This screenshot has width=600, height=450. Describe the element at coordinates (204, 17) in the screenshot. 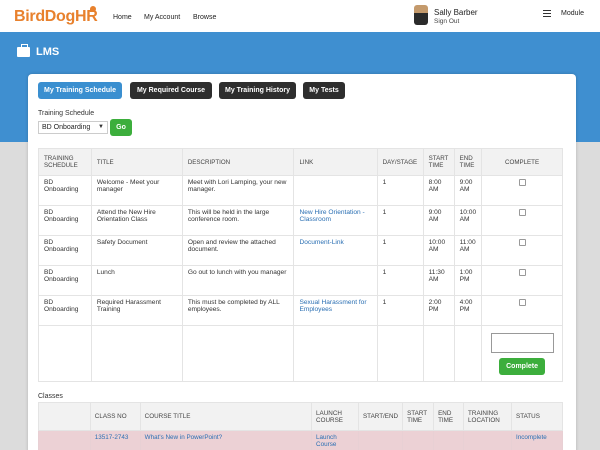

I see `nav-link-browse: Browse` at that location.